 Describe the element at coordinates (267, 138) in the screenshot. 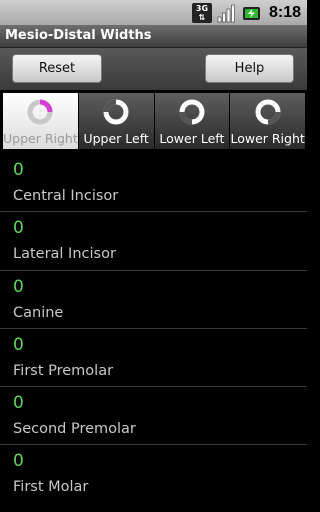

I see `tab-label: Lower Right` at that location.